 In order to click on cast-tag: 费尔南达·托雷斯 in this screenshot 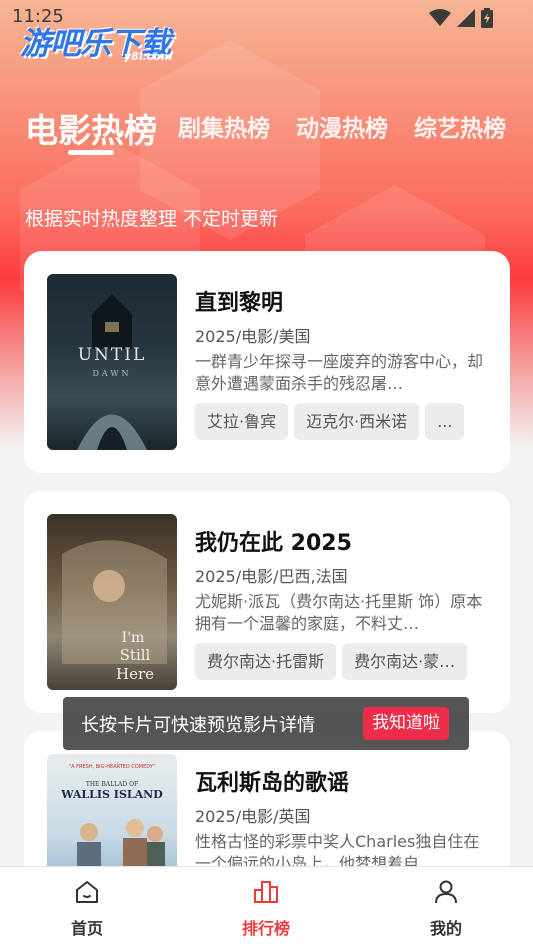, I will do `click(266, 661)`.